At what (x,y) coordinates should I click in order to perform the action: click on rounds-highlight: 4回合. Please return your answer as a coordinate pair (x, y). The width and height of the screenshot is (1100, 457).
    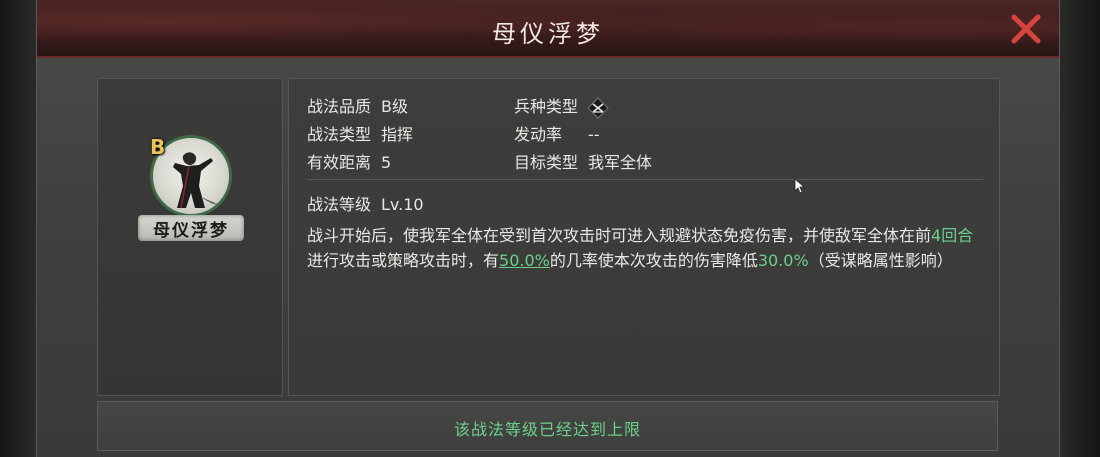
    Looking at the image, I should click on (952, 235).